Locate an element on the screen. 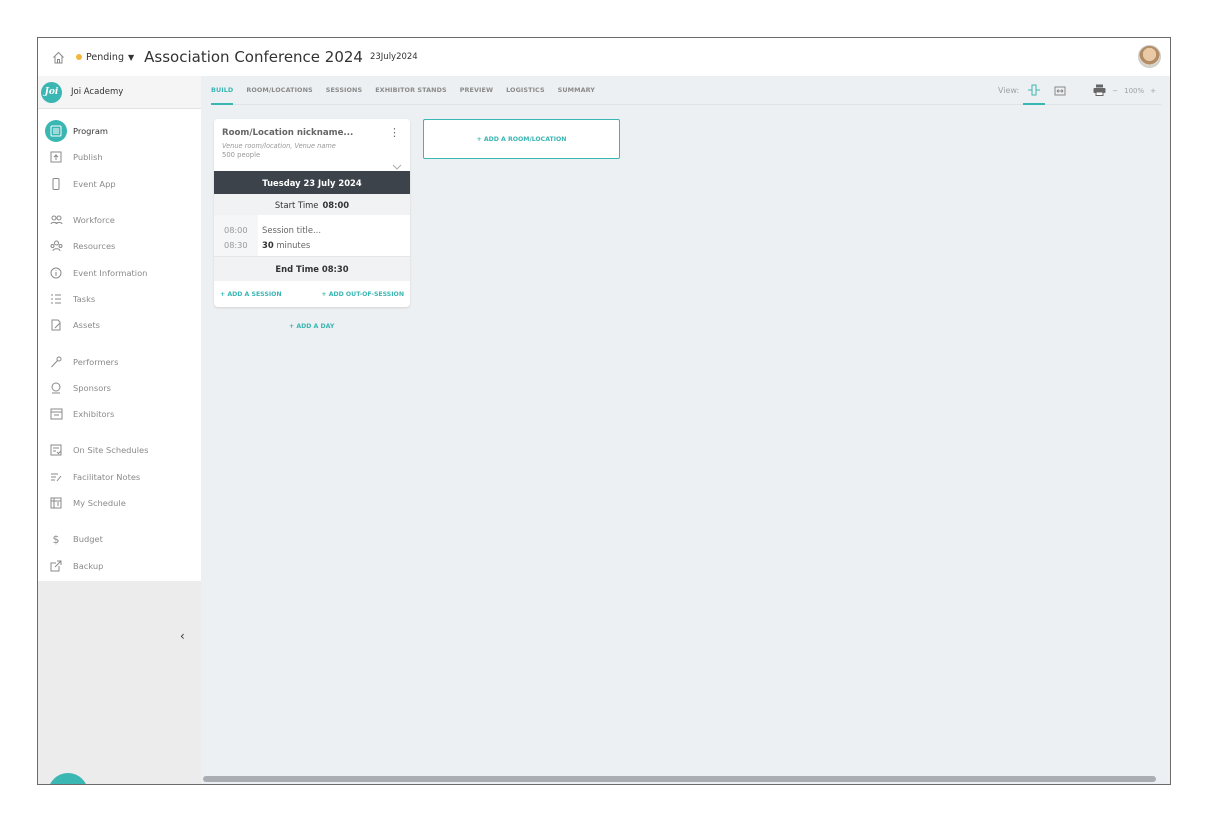  horizontal-view-icon is located at coordinates (1060, 90).